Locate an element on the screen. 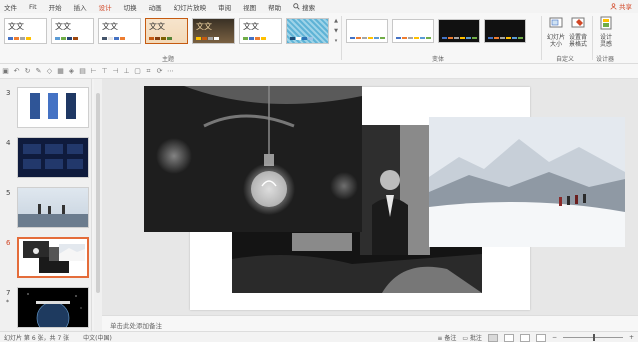 This screenshot has height=342, width=638. slide-sorter-button is located at coordinates (508, 337).